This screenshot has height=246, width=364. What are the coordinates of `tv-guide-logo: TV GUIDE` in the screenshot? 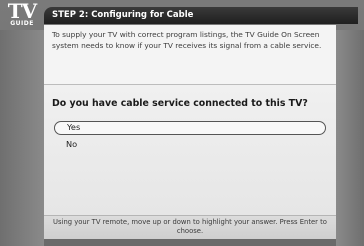 It's located at (22, 15).